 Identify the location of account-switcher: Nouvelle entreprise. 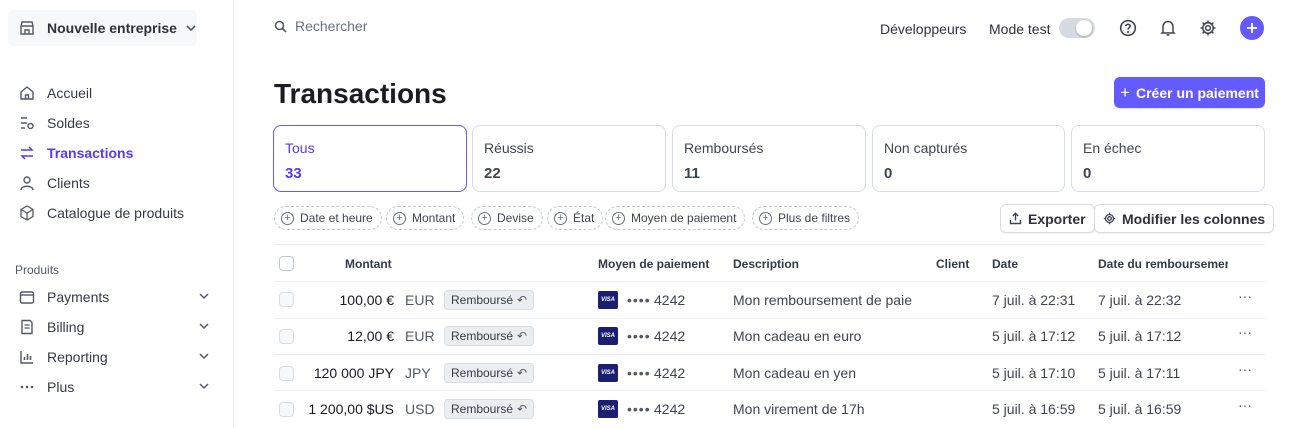
(102, 28).